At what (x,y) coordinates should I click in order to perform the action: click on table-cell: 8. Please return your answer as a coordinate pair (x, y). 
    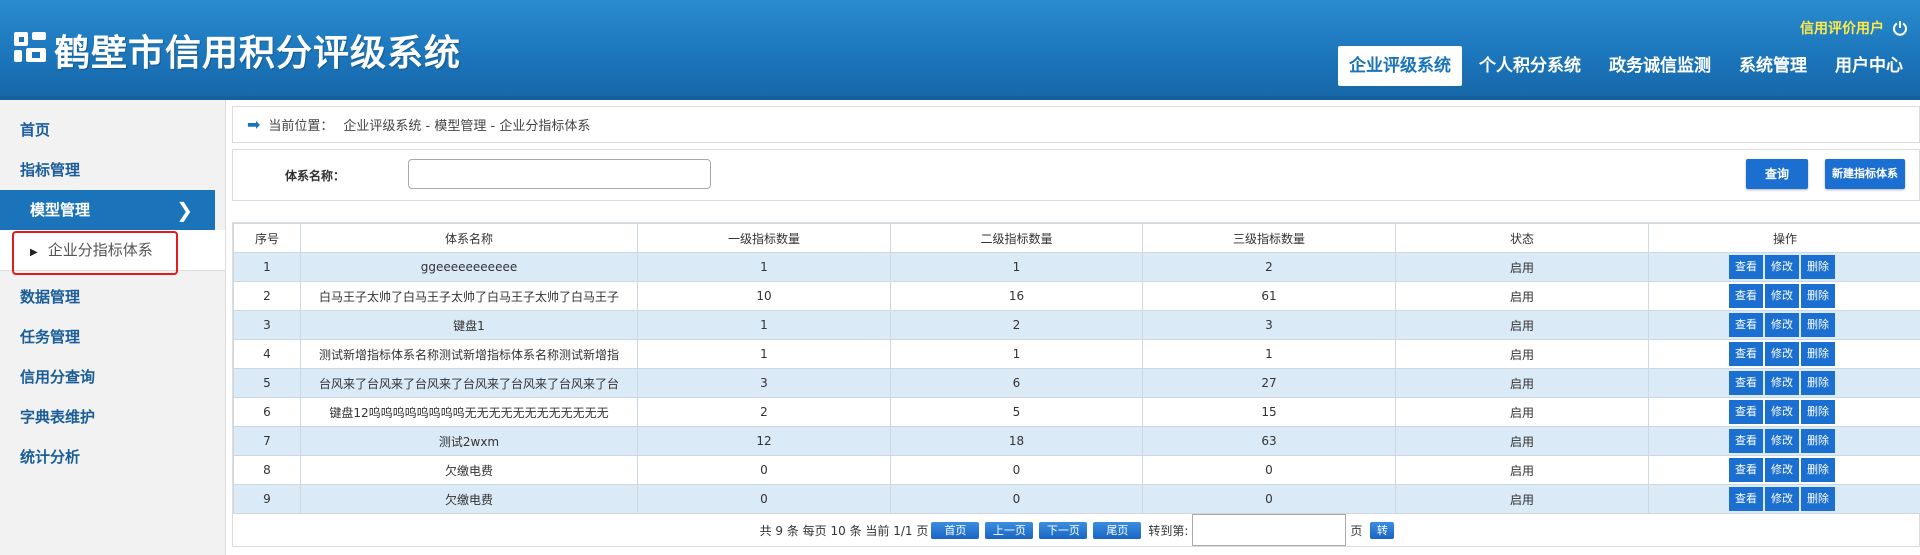
    Looking at the image, I should click on (267, 470).